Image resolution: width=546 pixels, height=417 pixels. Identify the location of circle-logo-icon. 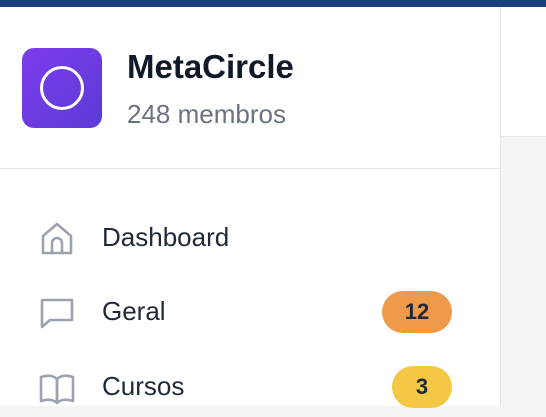
(62, 88).